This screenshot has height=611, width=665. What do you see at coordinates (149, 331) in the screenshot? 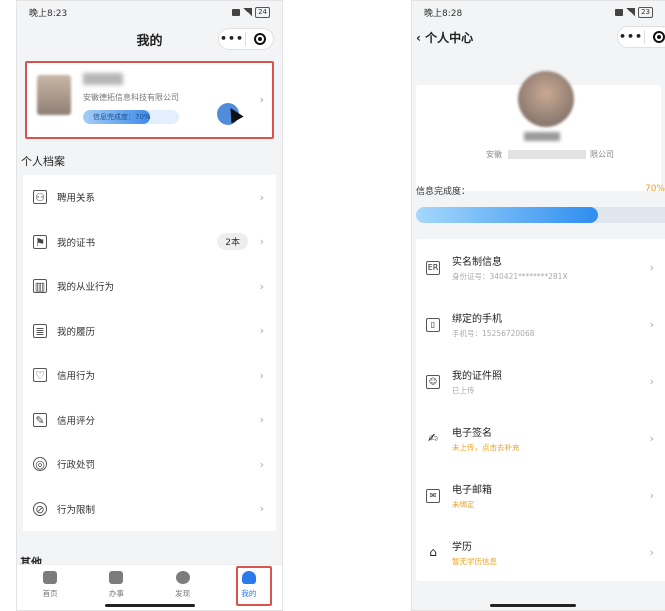
I see `menu-item-resume: ≣ 我的履历 ›` at bounding box center [149, 331].